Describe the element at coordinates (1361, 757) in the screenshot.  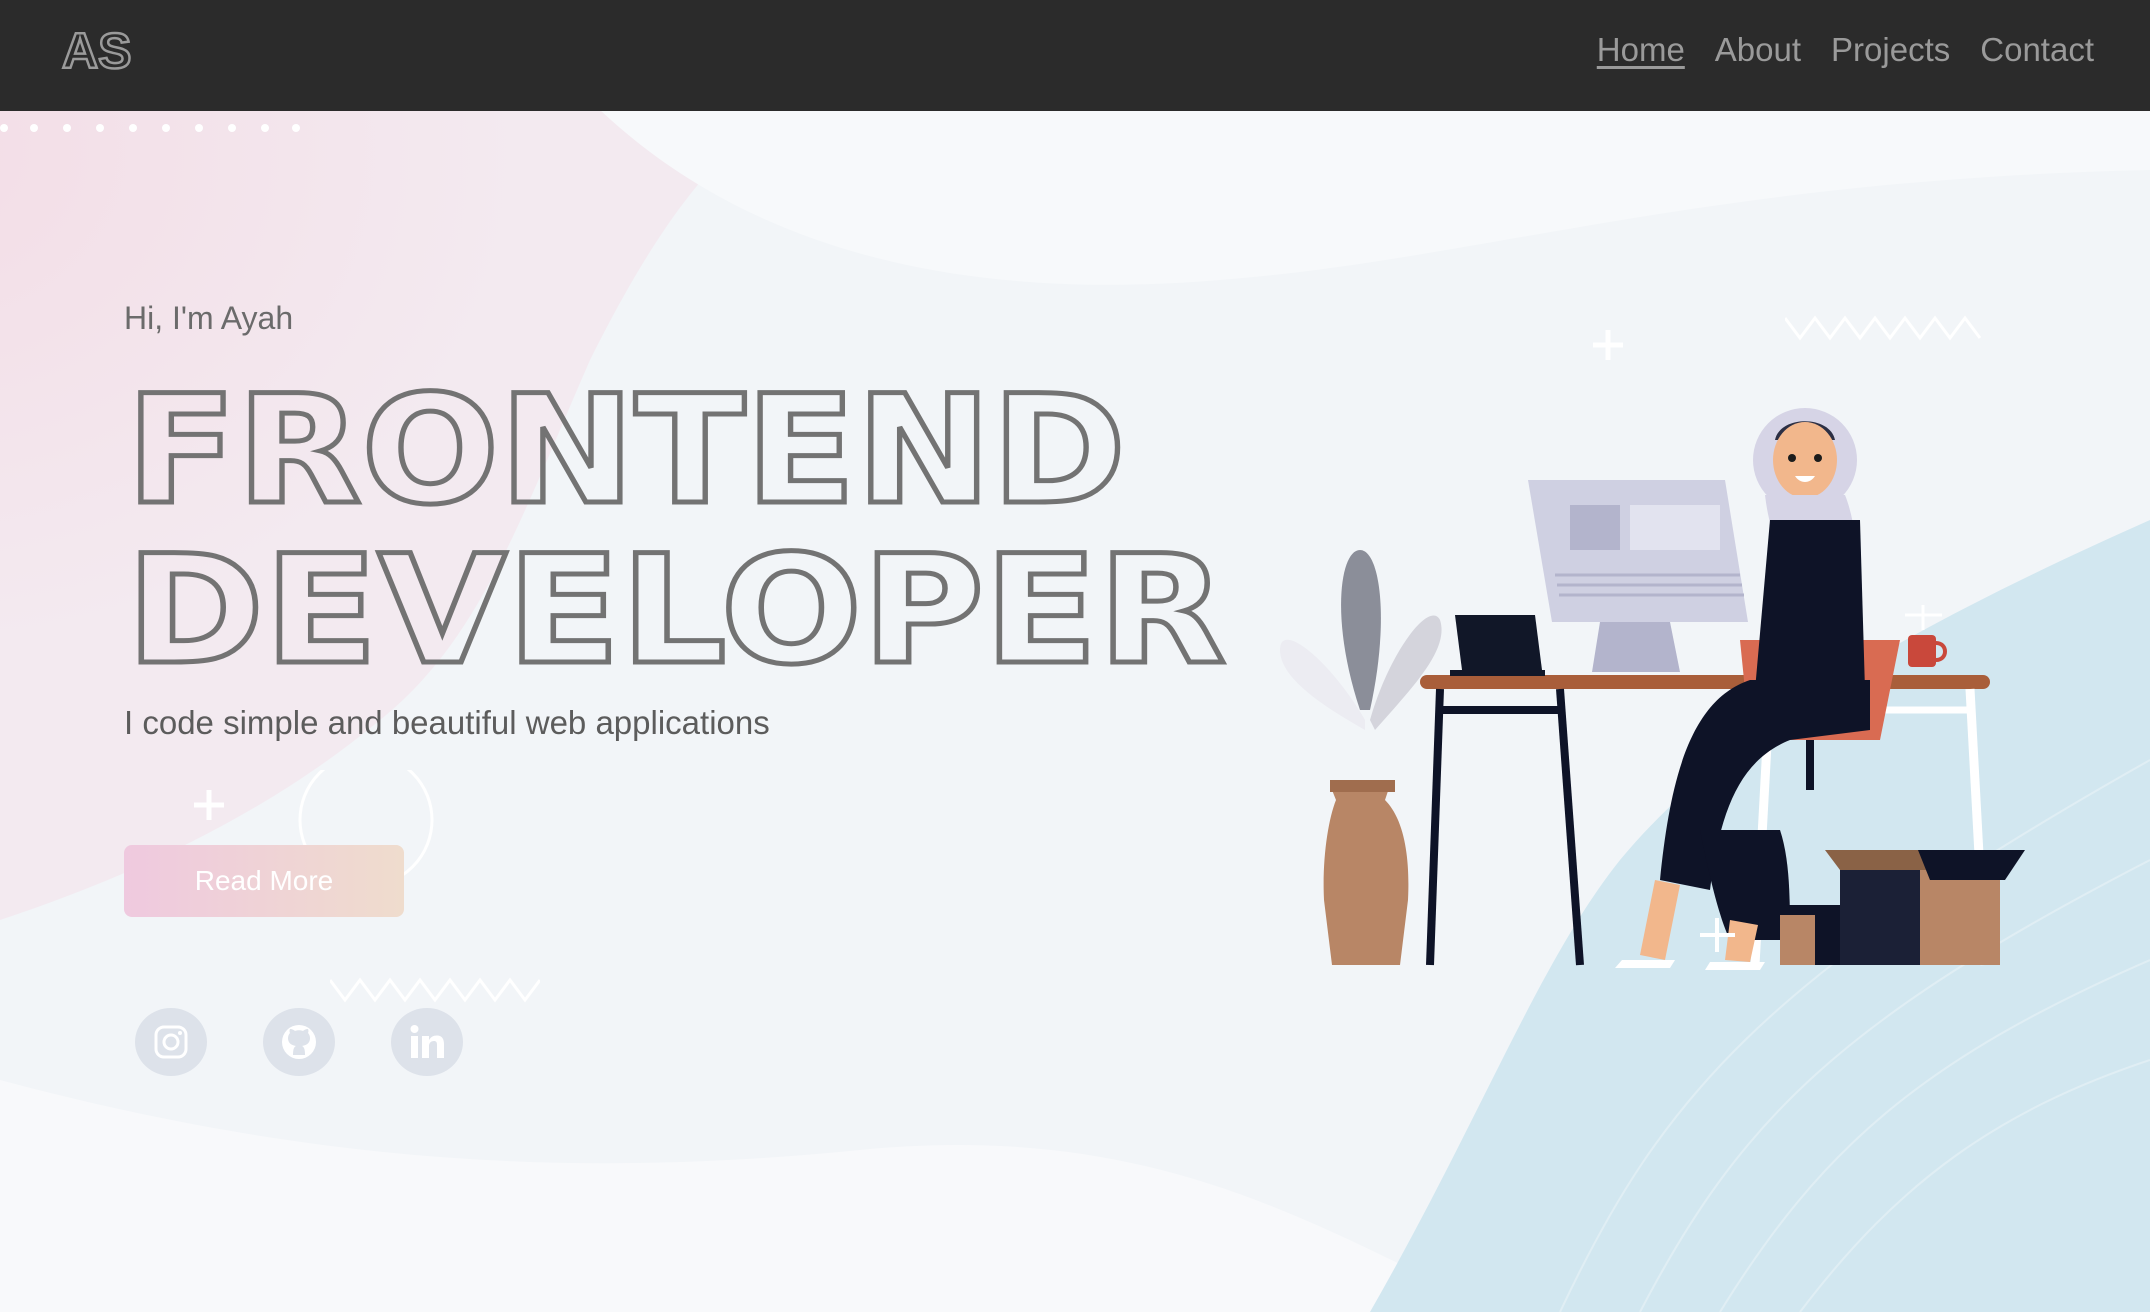
I see `plant` at that location.